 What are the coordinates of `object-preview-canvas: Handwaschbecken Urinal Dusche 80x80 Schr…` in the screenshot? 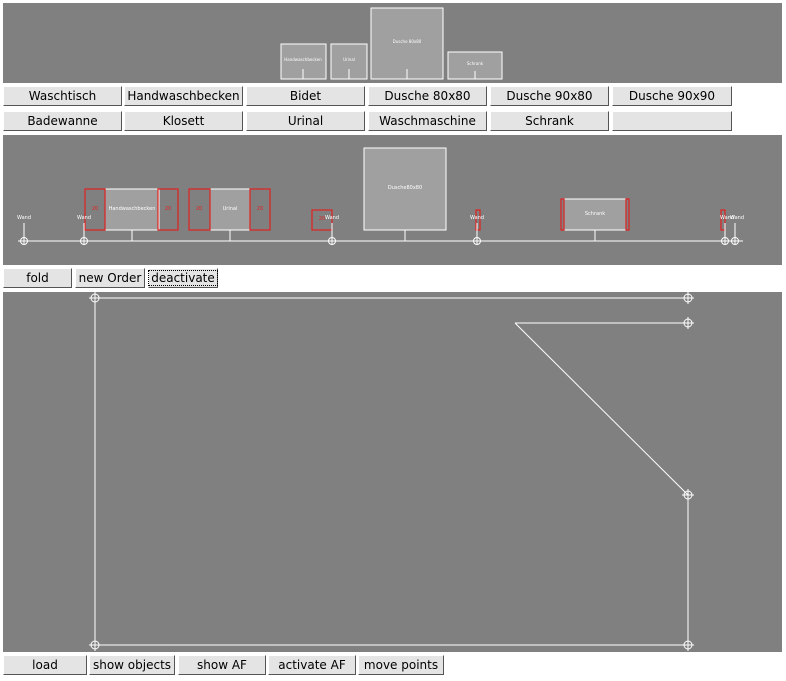 It's located at (391, 43).